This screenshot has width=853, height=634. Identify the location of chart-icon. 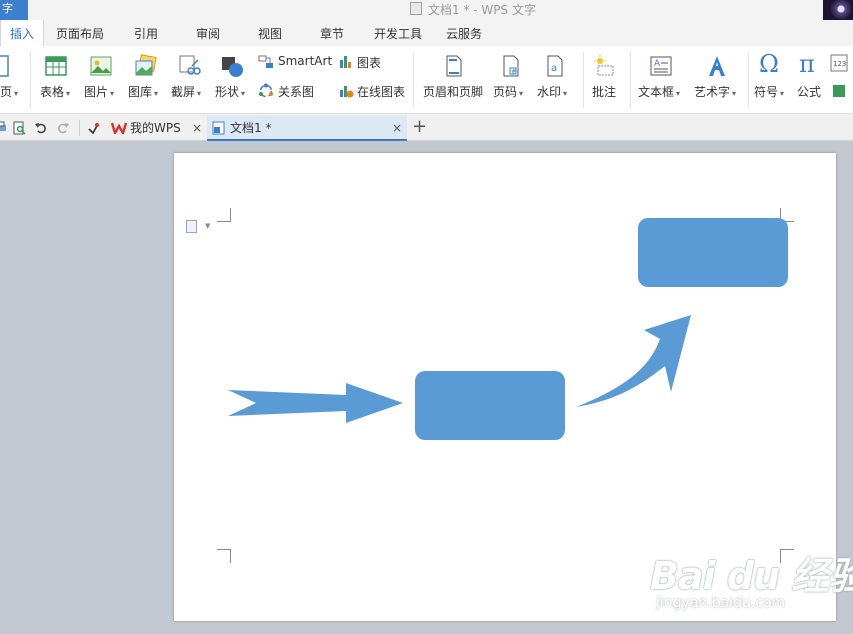
(345, 62).